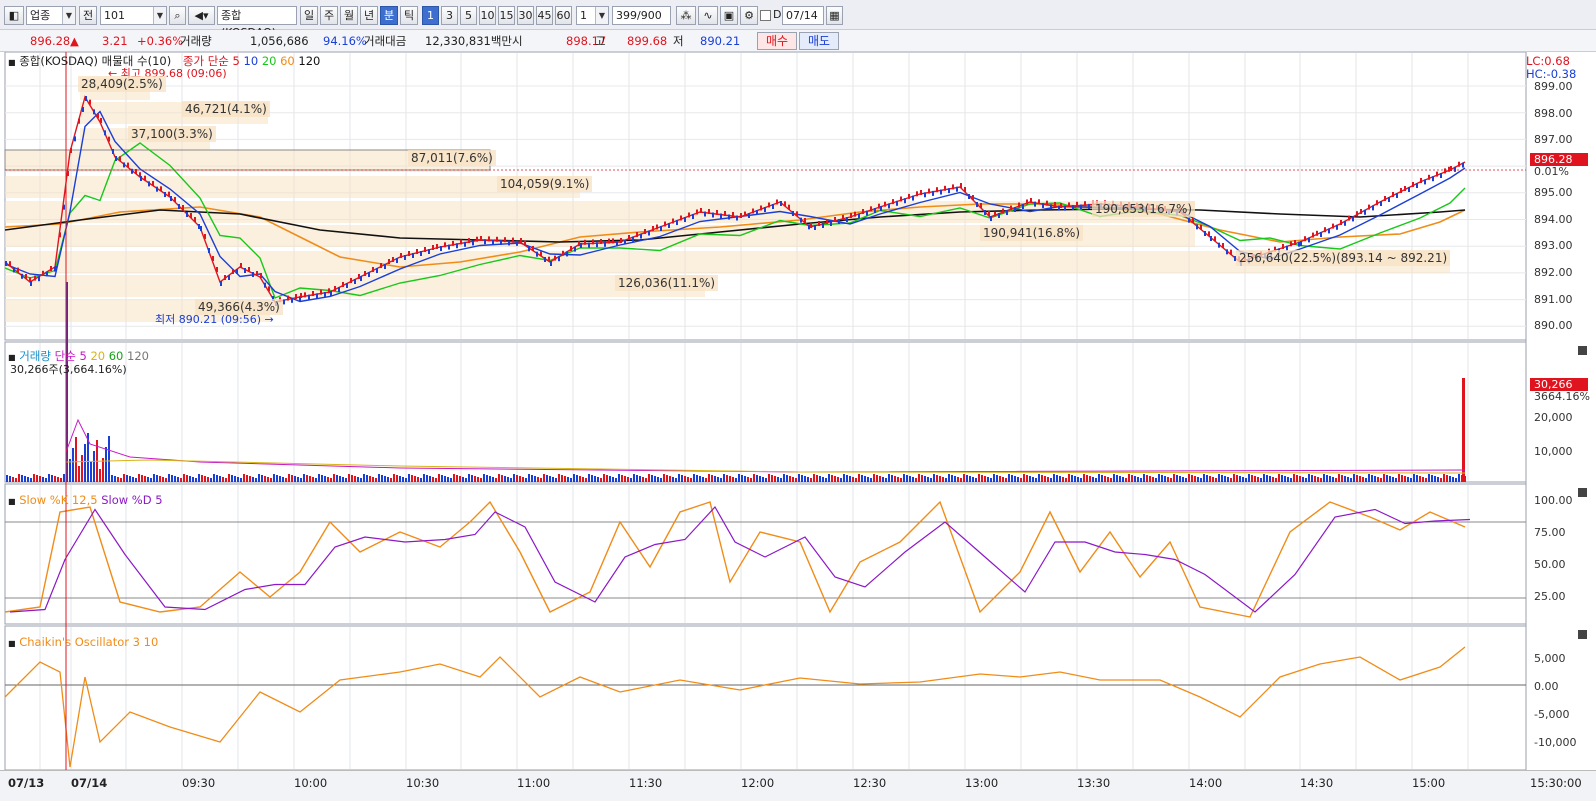 The image size is (1596, 801). Describe the element at coordinates (729, 15) in the screenshot. I see `save-icon: ▣` at that location.